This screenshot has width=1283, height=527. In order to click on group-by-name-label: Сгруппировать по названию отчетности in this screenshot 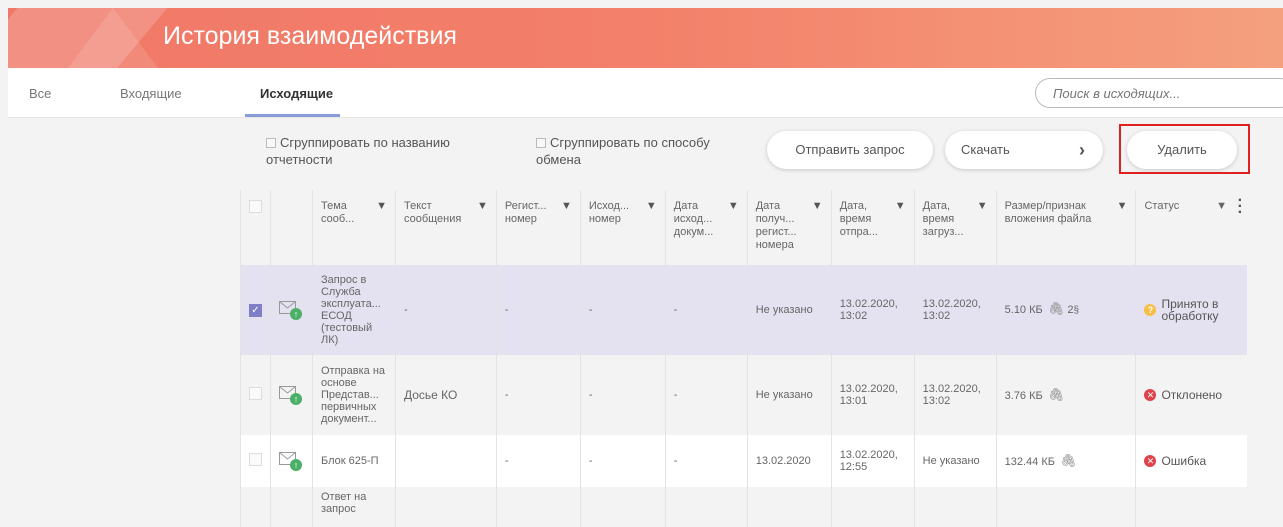, I will do `click(358, 151)`.